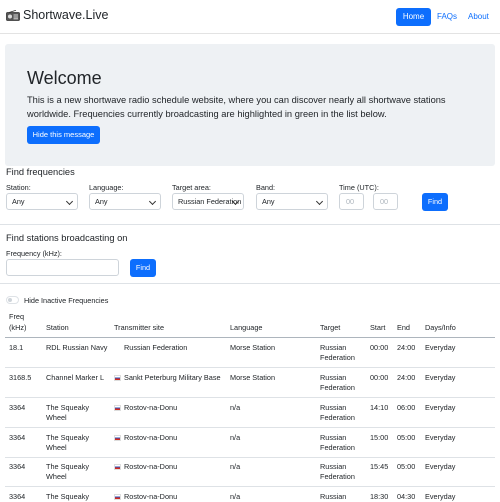 The height and width of the screenshot is (502, 500). Describe the element at coordinates (66, 15) in the screenshot. I see `brand-name: Shortwave.Live` at that location.